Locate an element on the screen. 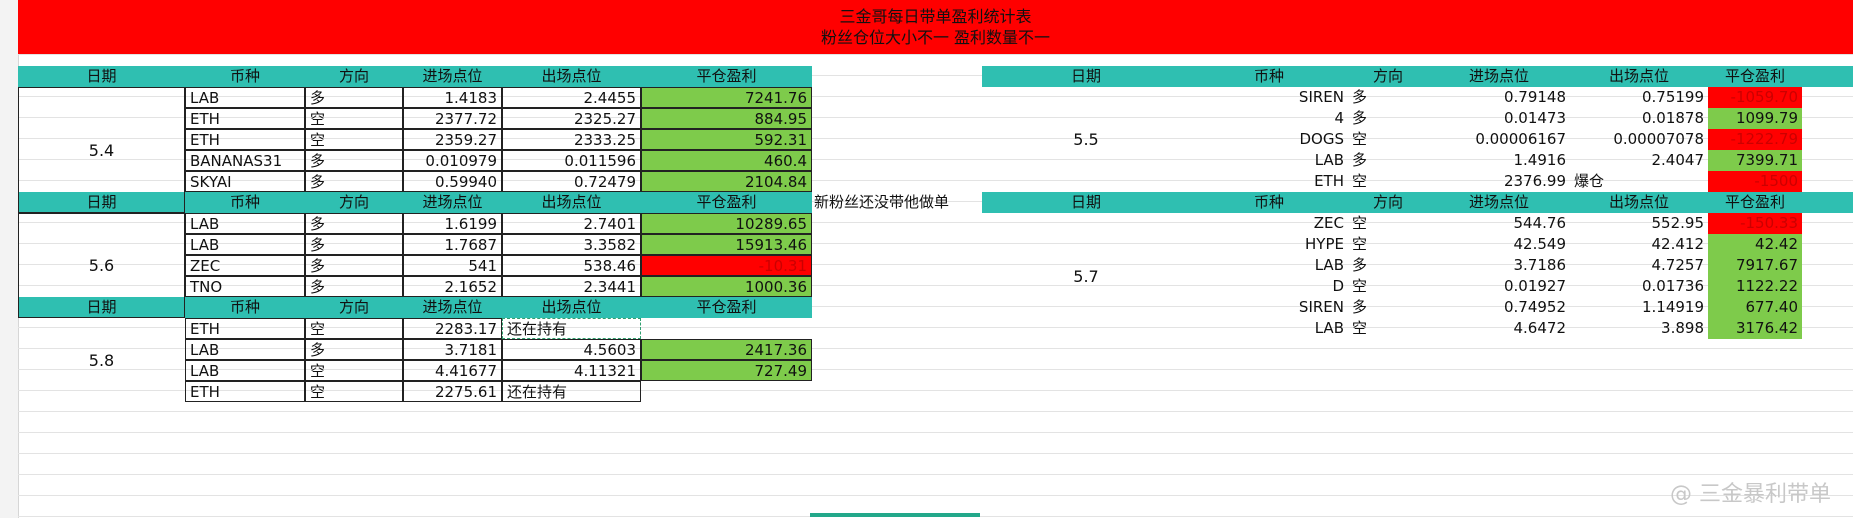 This screenshot has width=1853, height=518. cell-profit: 7399.71 is located at coordinates (1755, 160).